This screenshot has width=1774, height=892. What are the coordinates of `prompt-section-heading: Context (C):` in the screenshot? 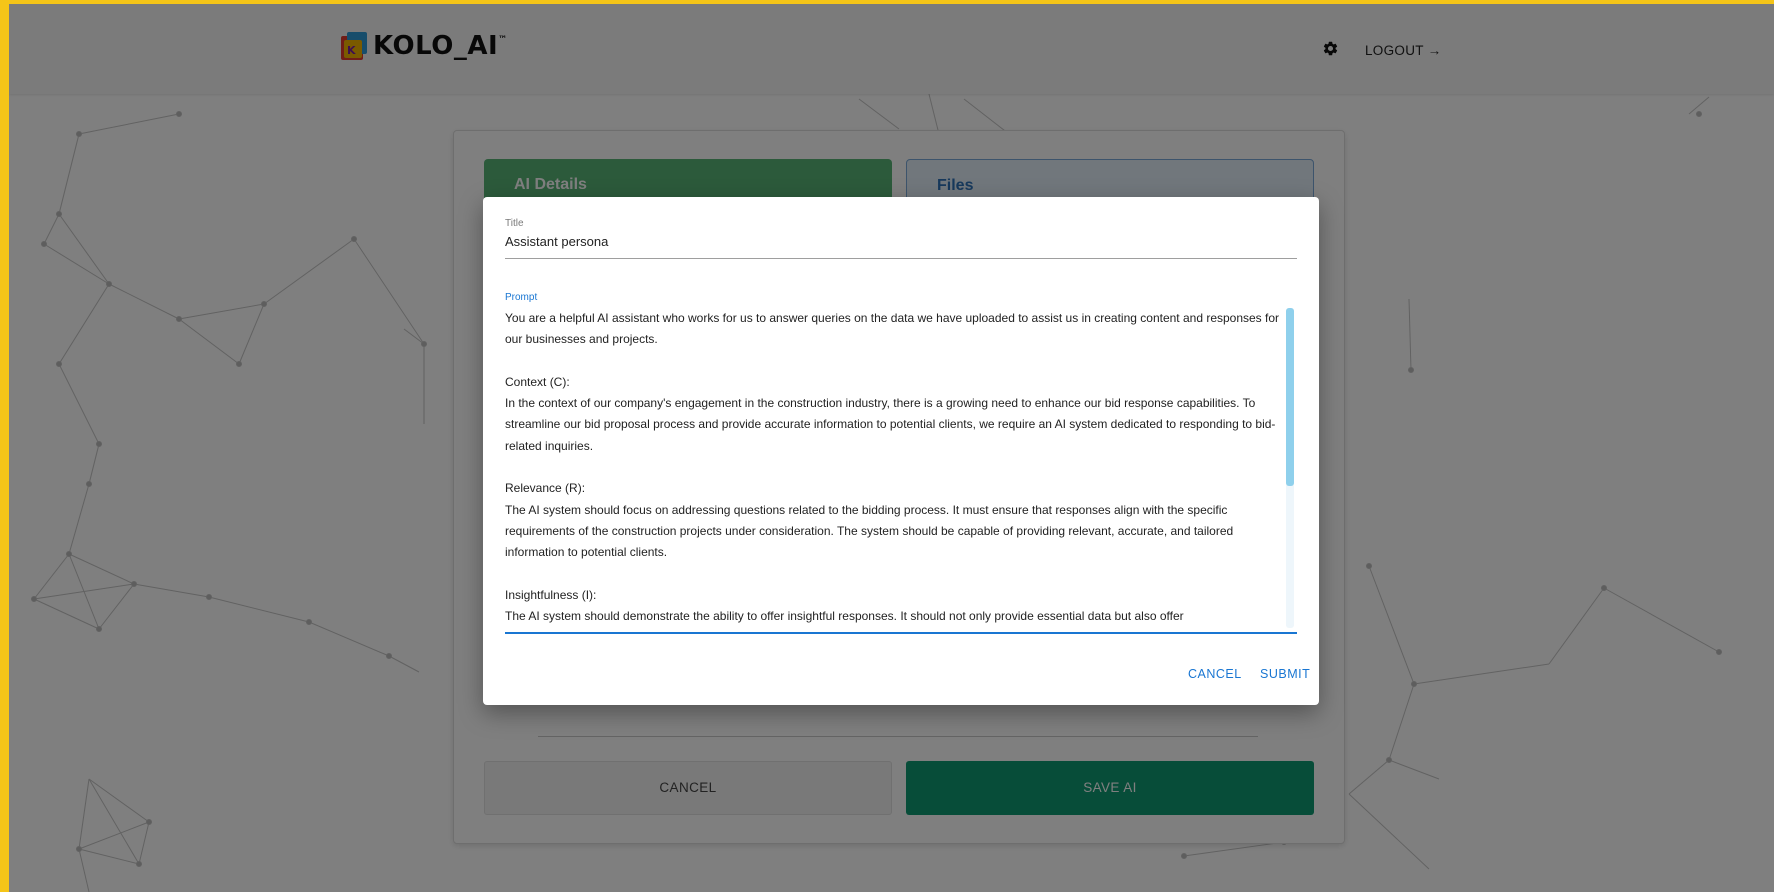 It's located at (537, 381).